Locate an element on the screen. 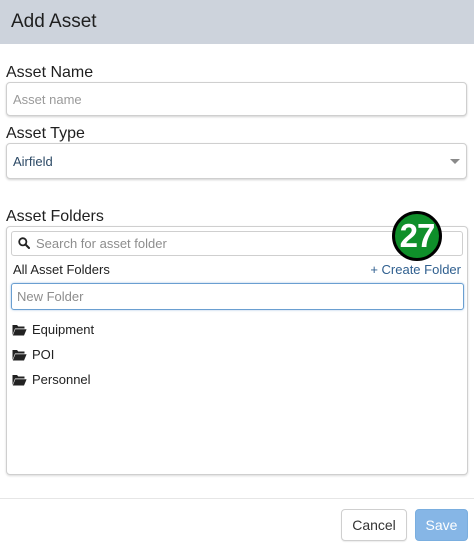 This screenshot has width=474, height=546. asset-name-input is located at coordinates (236, 99).